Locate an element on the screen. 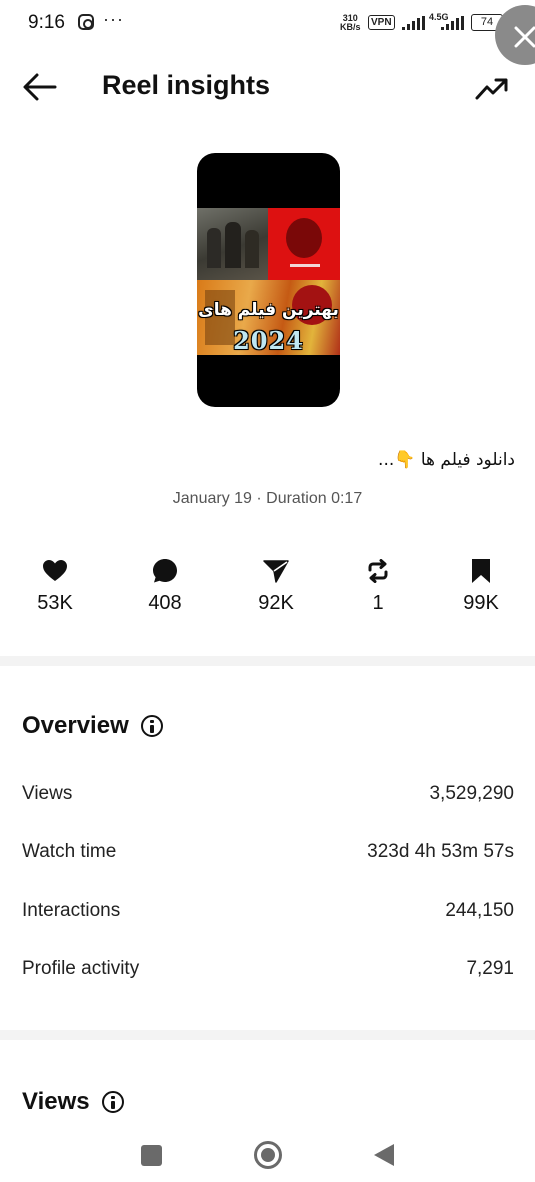 The height and width of the screenshot is (1182, 535). app-header: Reel insights is located at coordinates (267, 88).